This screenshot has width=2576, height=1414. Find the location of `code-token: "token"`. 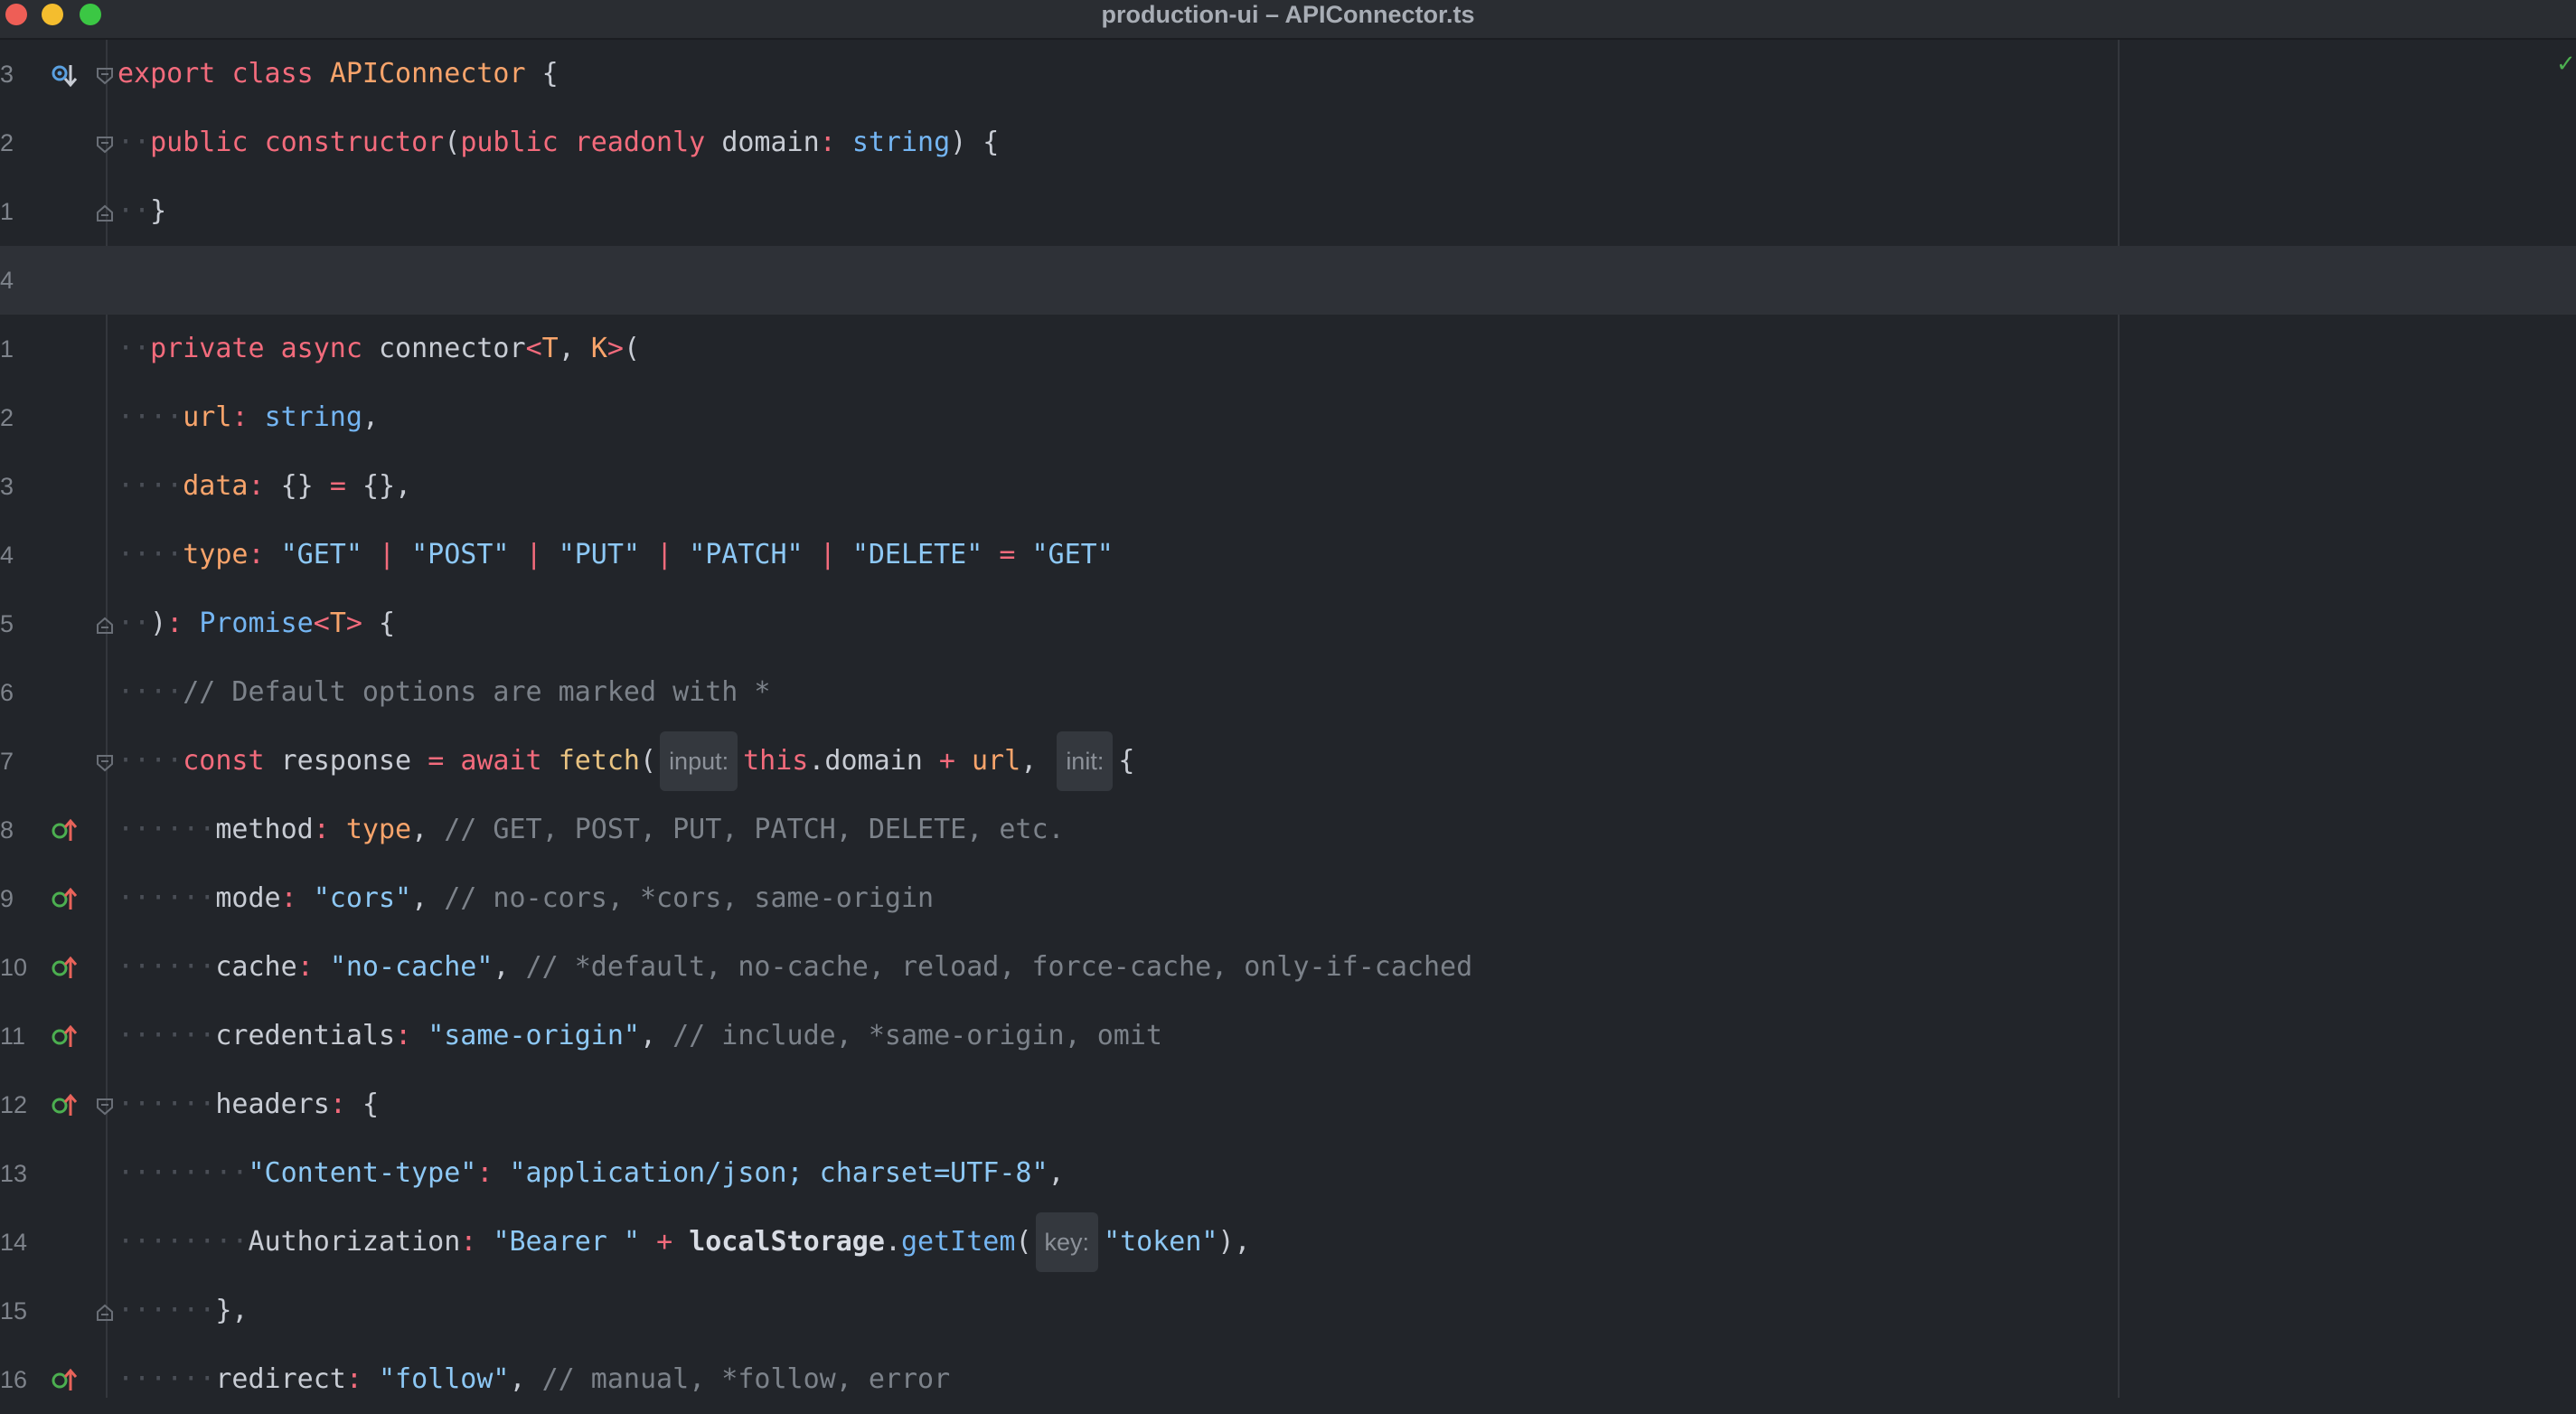

code-token: "token" is located at coordinates (1161, 1242).